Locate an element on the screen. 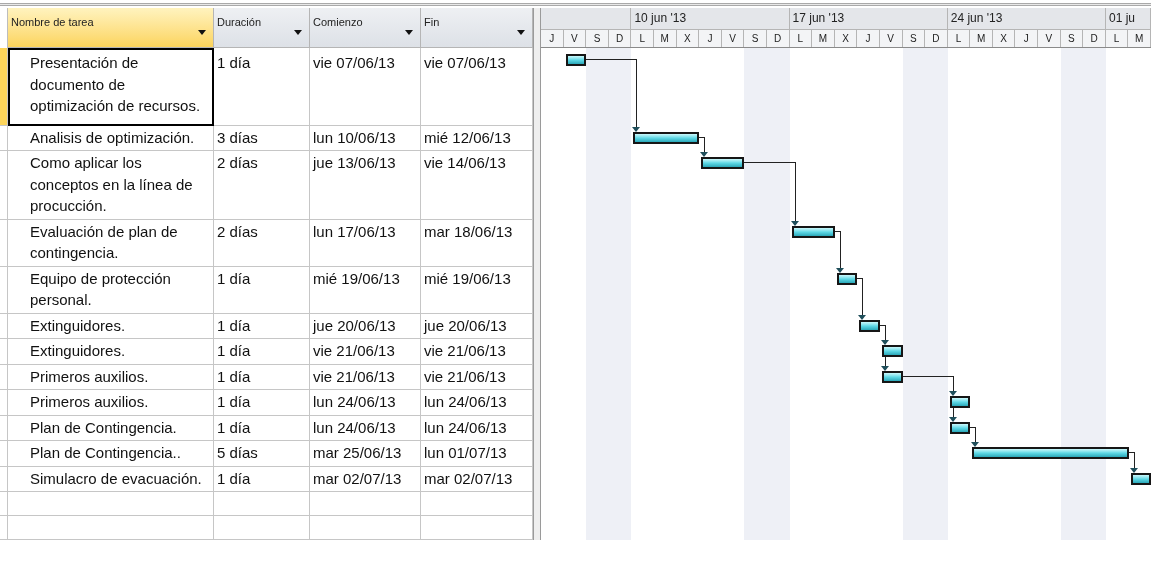 The image size is (1151, 584). column-header: Comienzo is located at coordinates (365, 28).